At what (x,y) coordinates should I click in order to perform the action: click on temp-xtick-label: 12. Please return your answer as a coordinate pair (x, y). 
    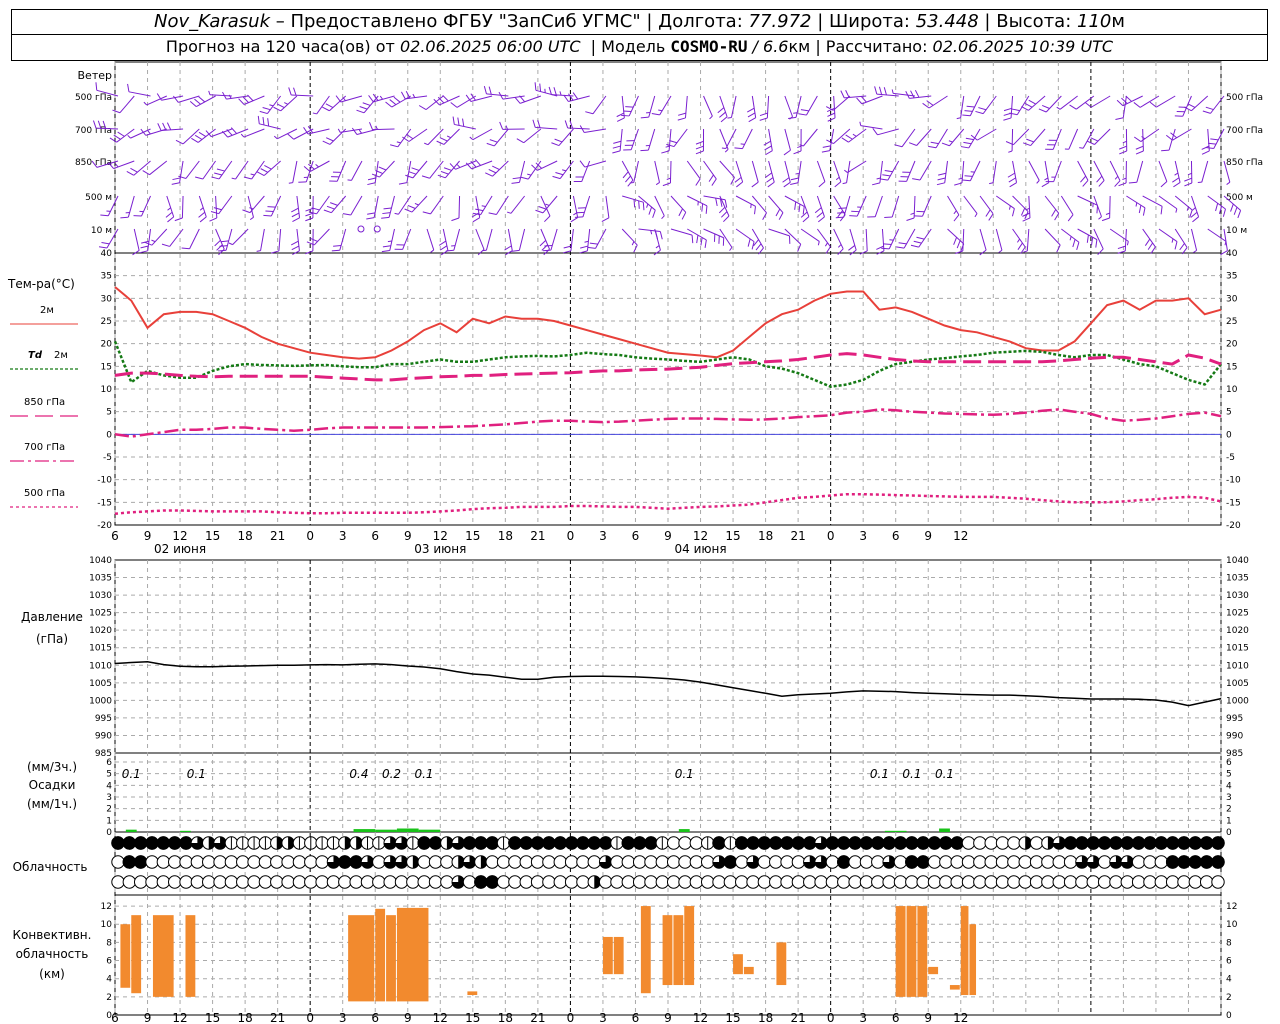
    Looking at the image, I should click on (960, 536).